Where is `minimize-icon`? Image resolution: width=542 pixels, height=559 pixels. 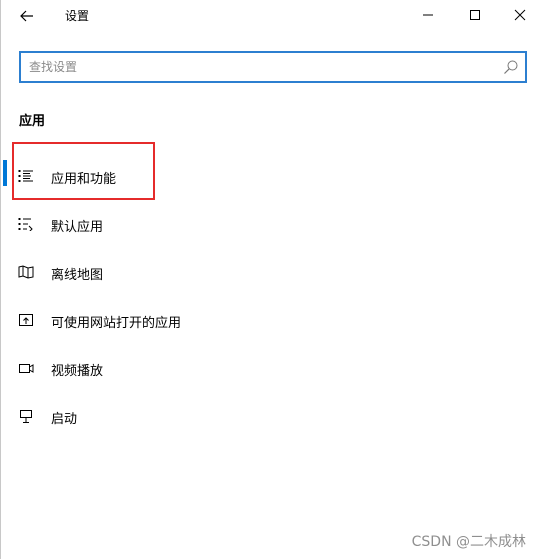 minimize-icon is located at coordinates (428, 15).